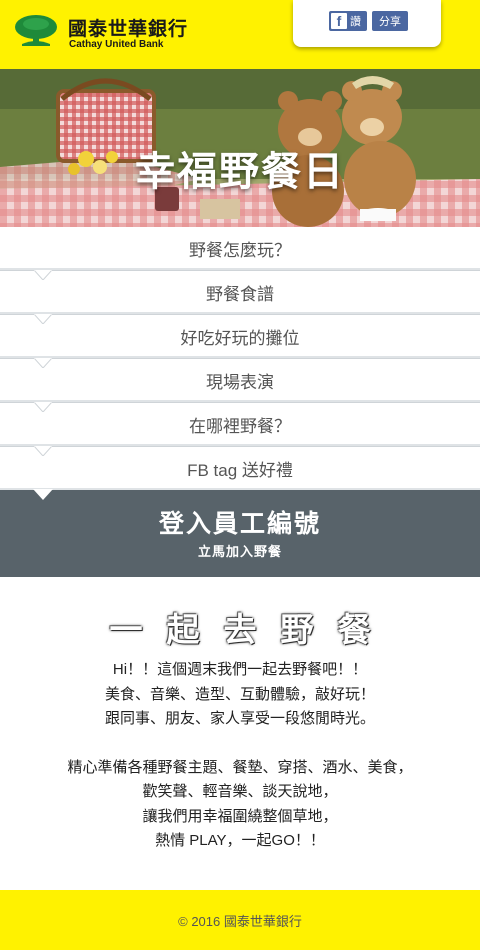  What do you see at coordinates (252, 629) in the screenshot?
I see `intro-title: 一起去野餐` at bounding box center [252, 629].